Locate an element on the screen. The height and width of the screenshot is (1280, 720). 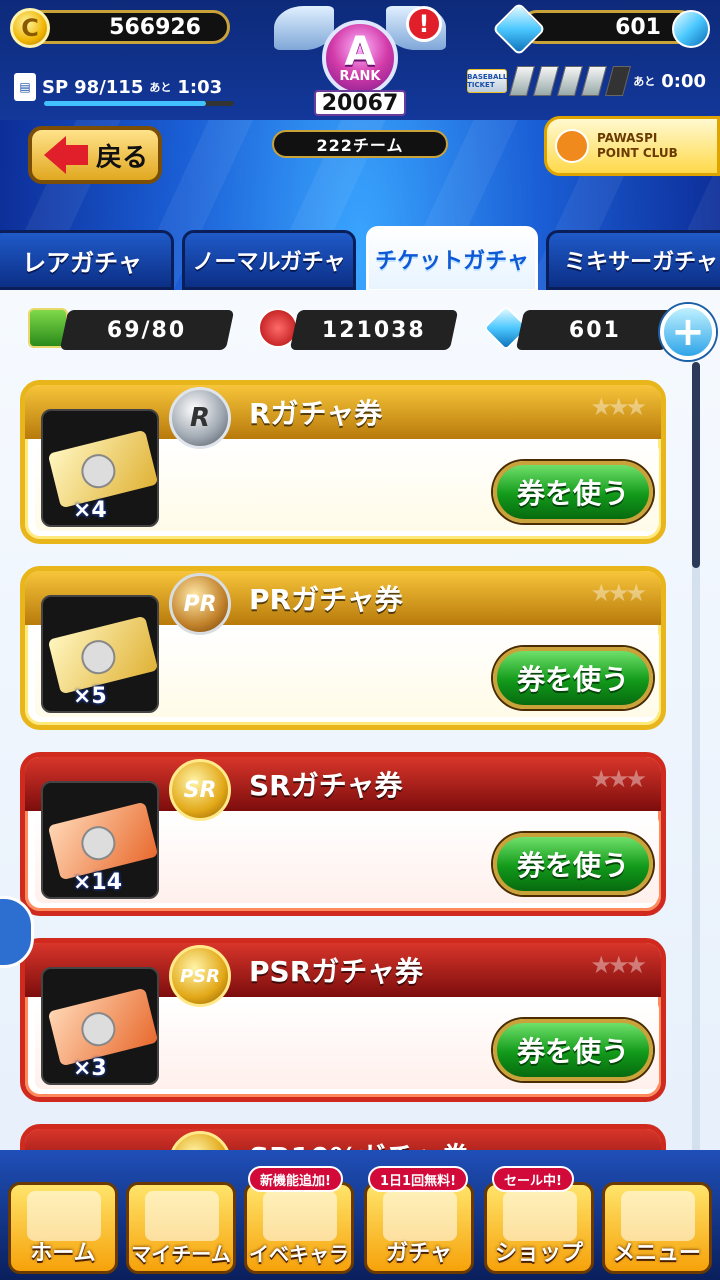
event-chara-icon is located at coordinates (300, 1216).